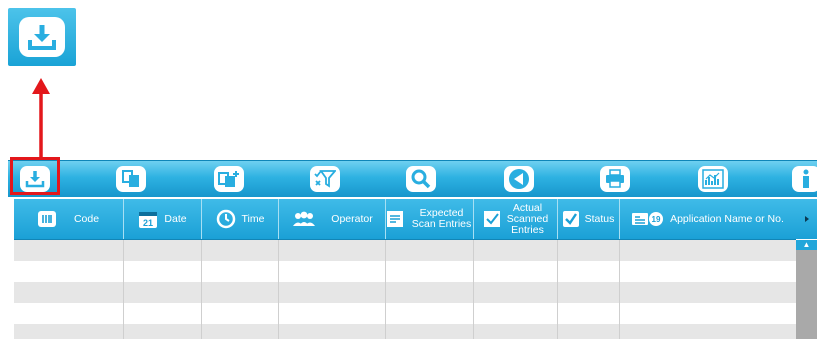 The height and width of the screenshot is (339, 817). I want to click on download-icon, so click(42, 37).